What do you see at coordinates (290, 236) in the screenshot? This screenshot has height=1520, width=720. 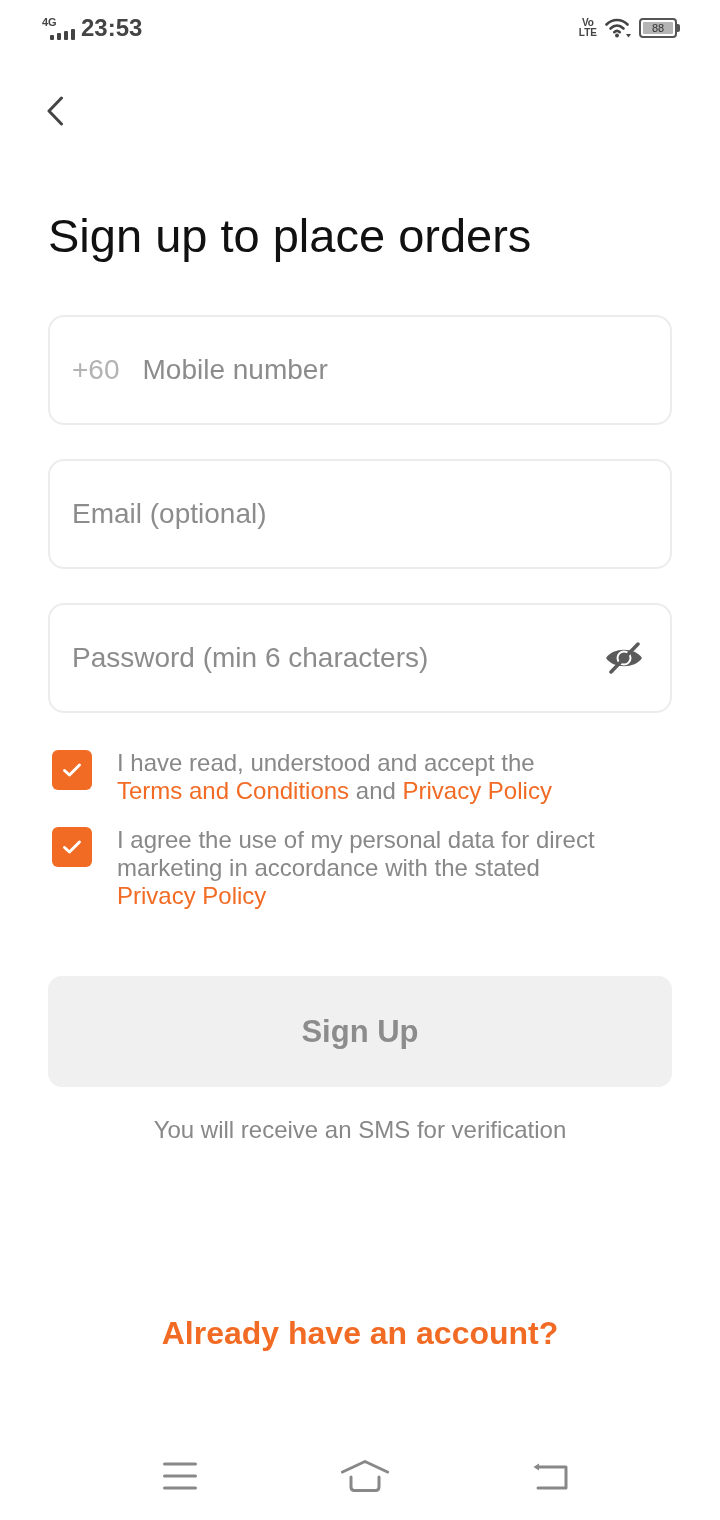 I see `page-title: Sign up to place orders` at bounding box center [290, 236].